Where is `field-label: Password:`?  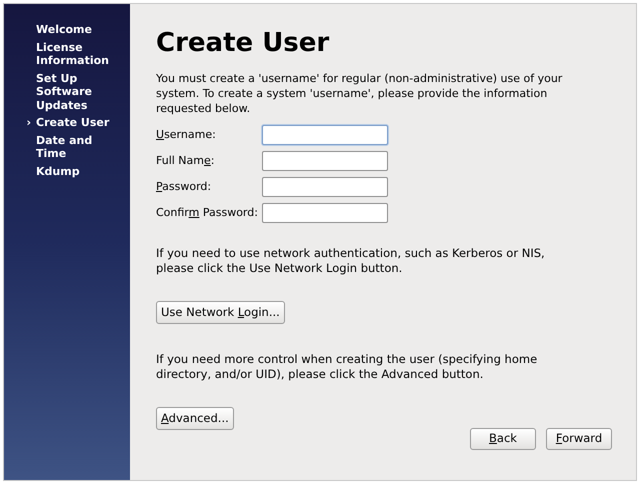 field-label: Password: is located at coordinates (184, 186).